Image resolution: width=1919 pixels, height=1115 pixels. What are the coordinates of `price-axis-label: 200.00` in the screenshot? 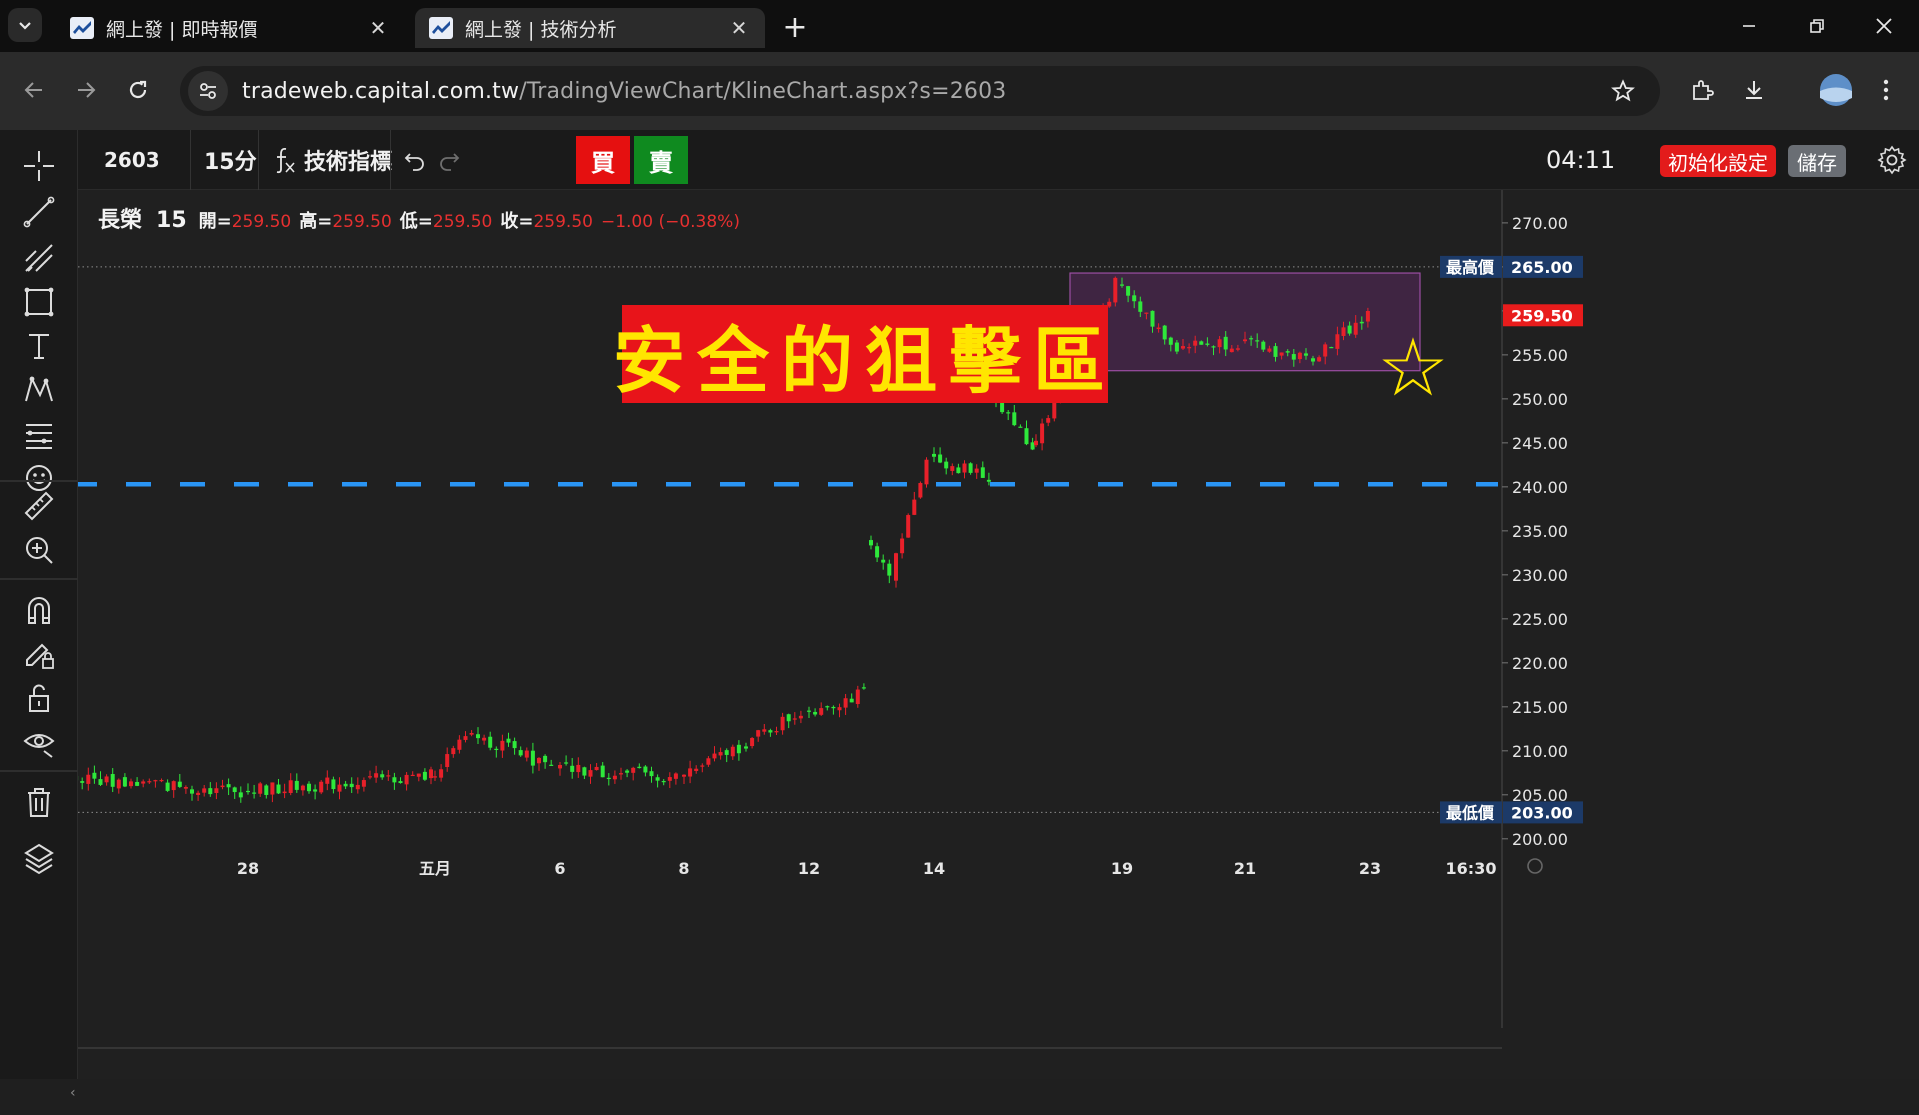 It's located at (1540, 839).